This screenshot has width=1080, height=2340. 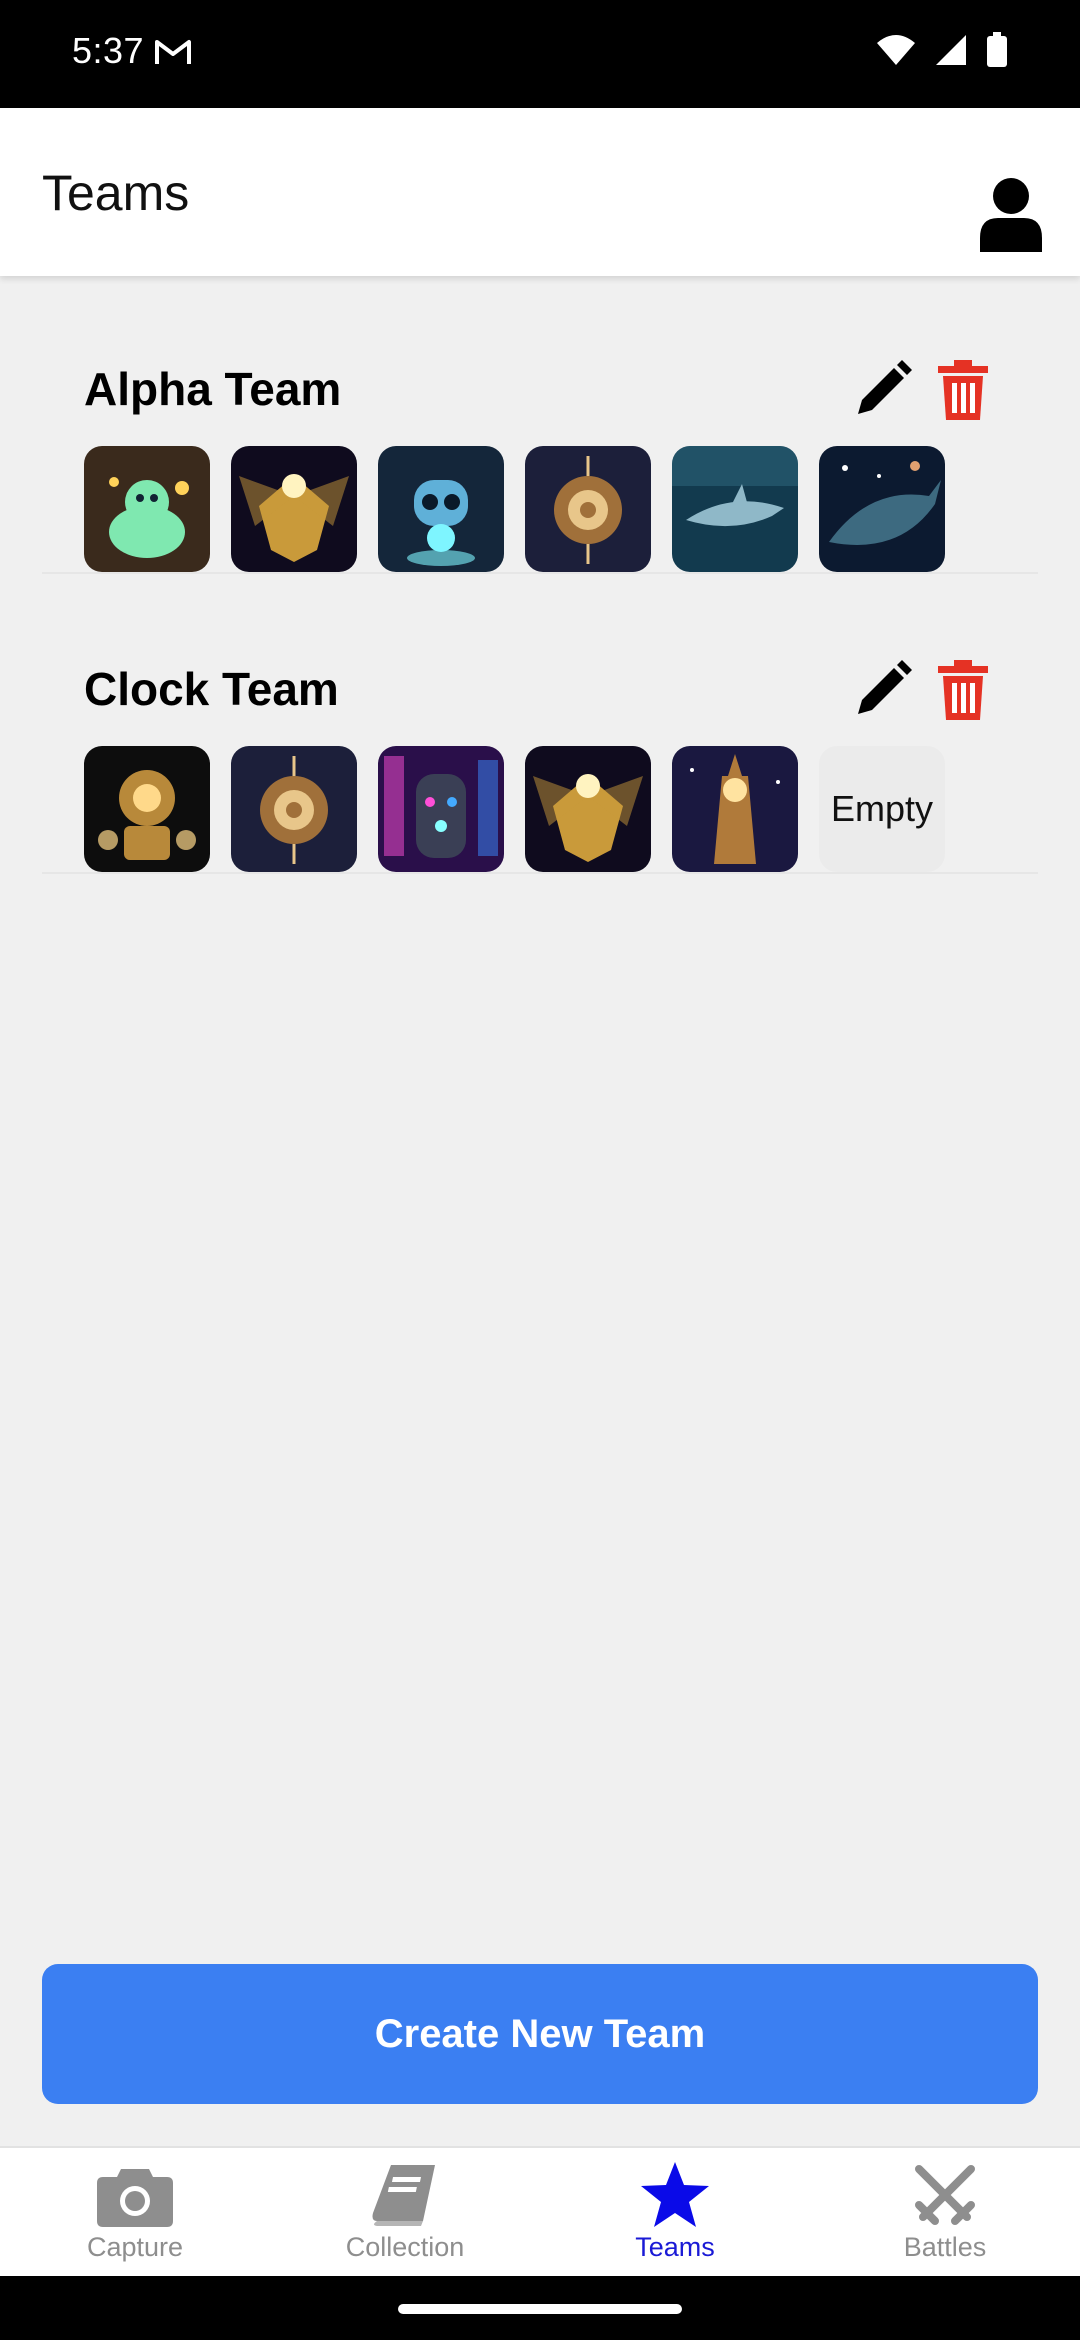 I want to click on battery-icon, so click(x=997, y=49).